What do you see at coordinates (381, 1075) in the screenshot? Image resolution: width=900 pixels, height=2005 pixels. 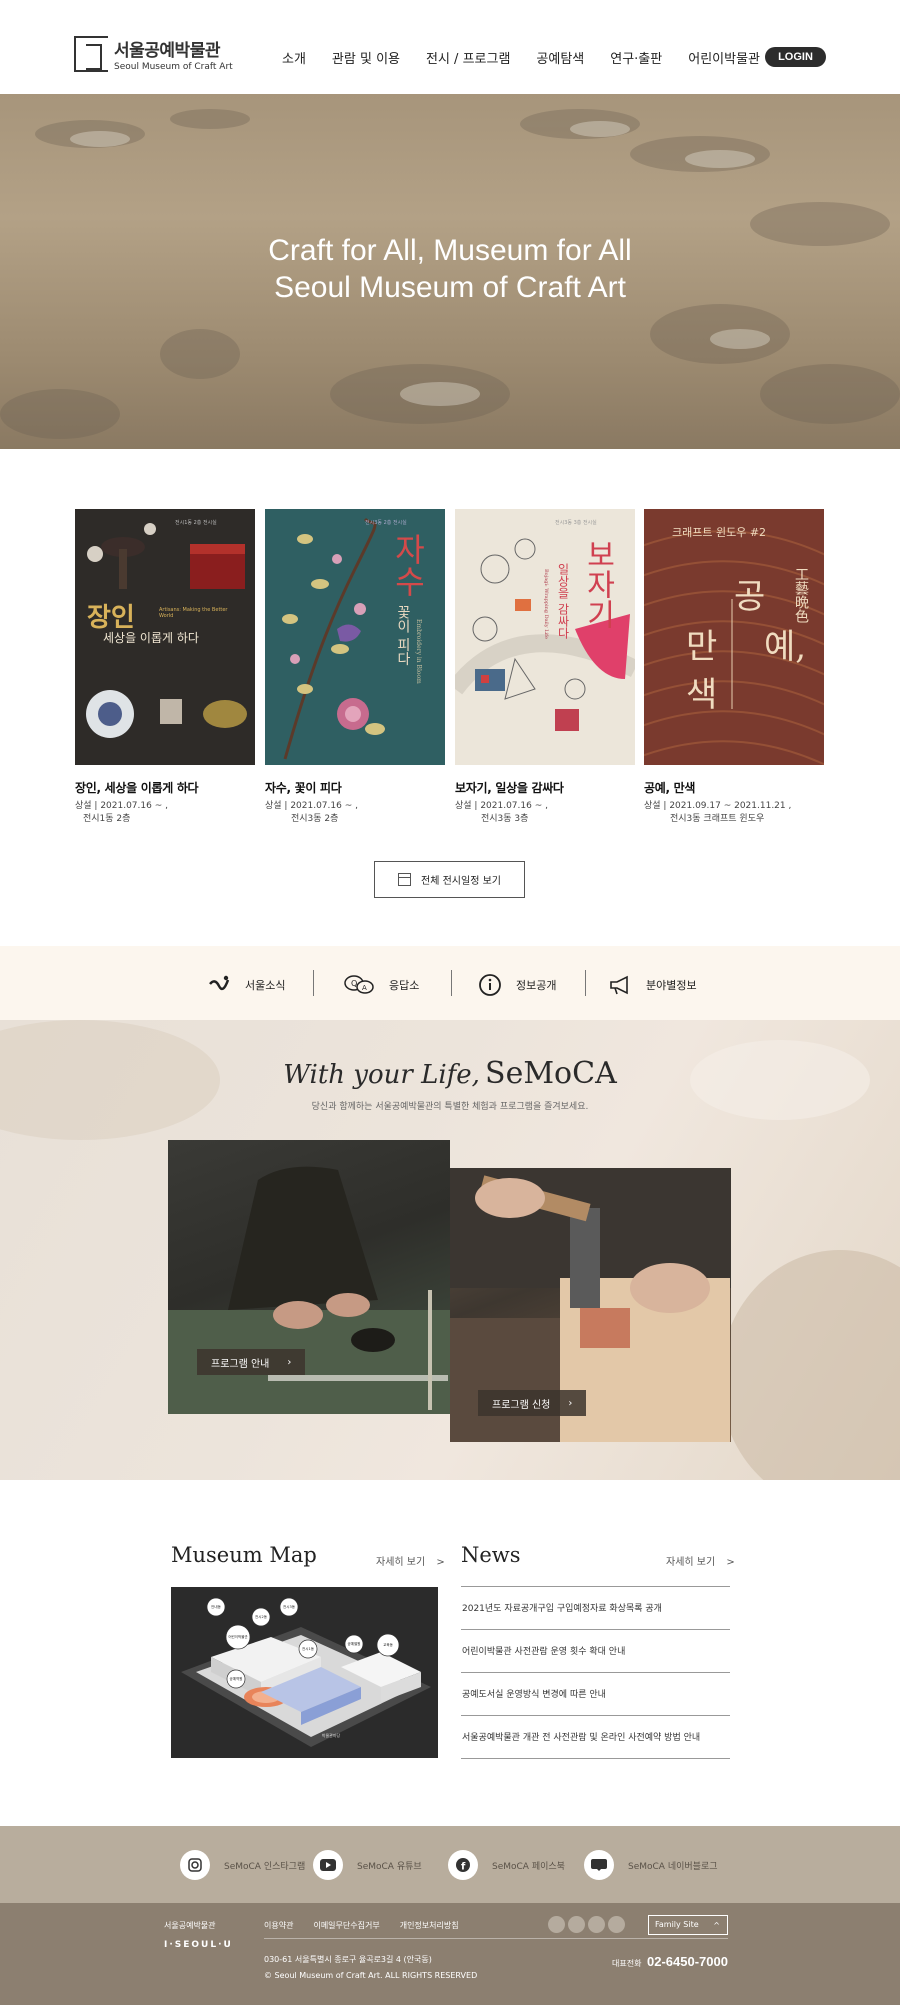 I see `semoca-script-text: With your Life,` at bounding box center [381, 1075].